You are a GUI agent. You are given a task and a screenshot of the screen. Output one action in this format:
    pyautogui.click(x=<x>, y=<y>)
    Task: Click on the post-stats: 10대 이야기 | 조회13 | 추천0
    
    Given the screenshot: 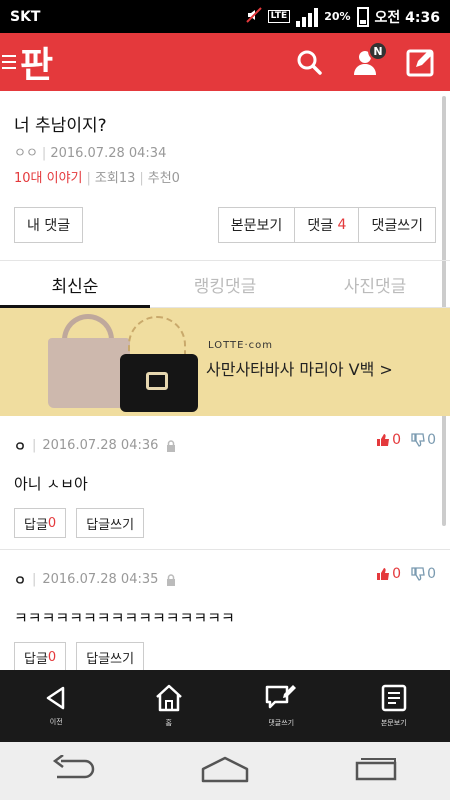 What is the action you would take?
    pyautogui.click(x=97, y=178)
    